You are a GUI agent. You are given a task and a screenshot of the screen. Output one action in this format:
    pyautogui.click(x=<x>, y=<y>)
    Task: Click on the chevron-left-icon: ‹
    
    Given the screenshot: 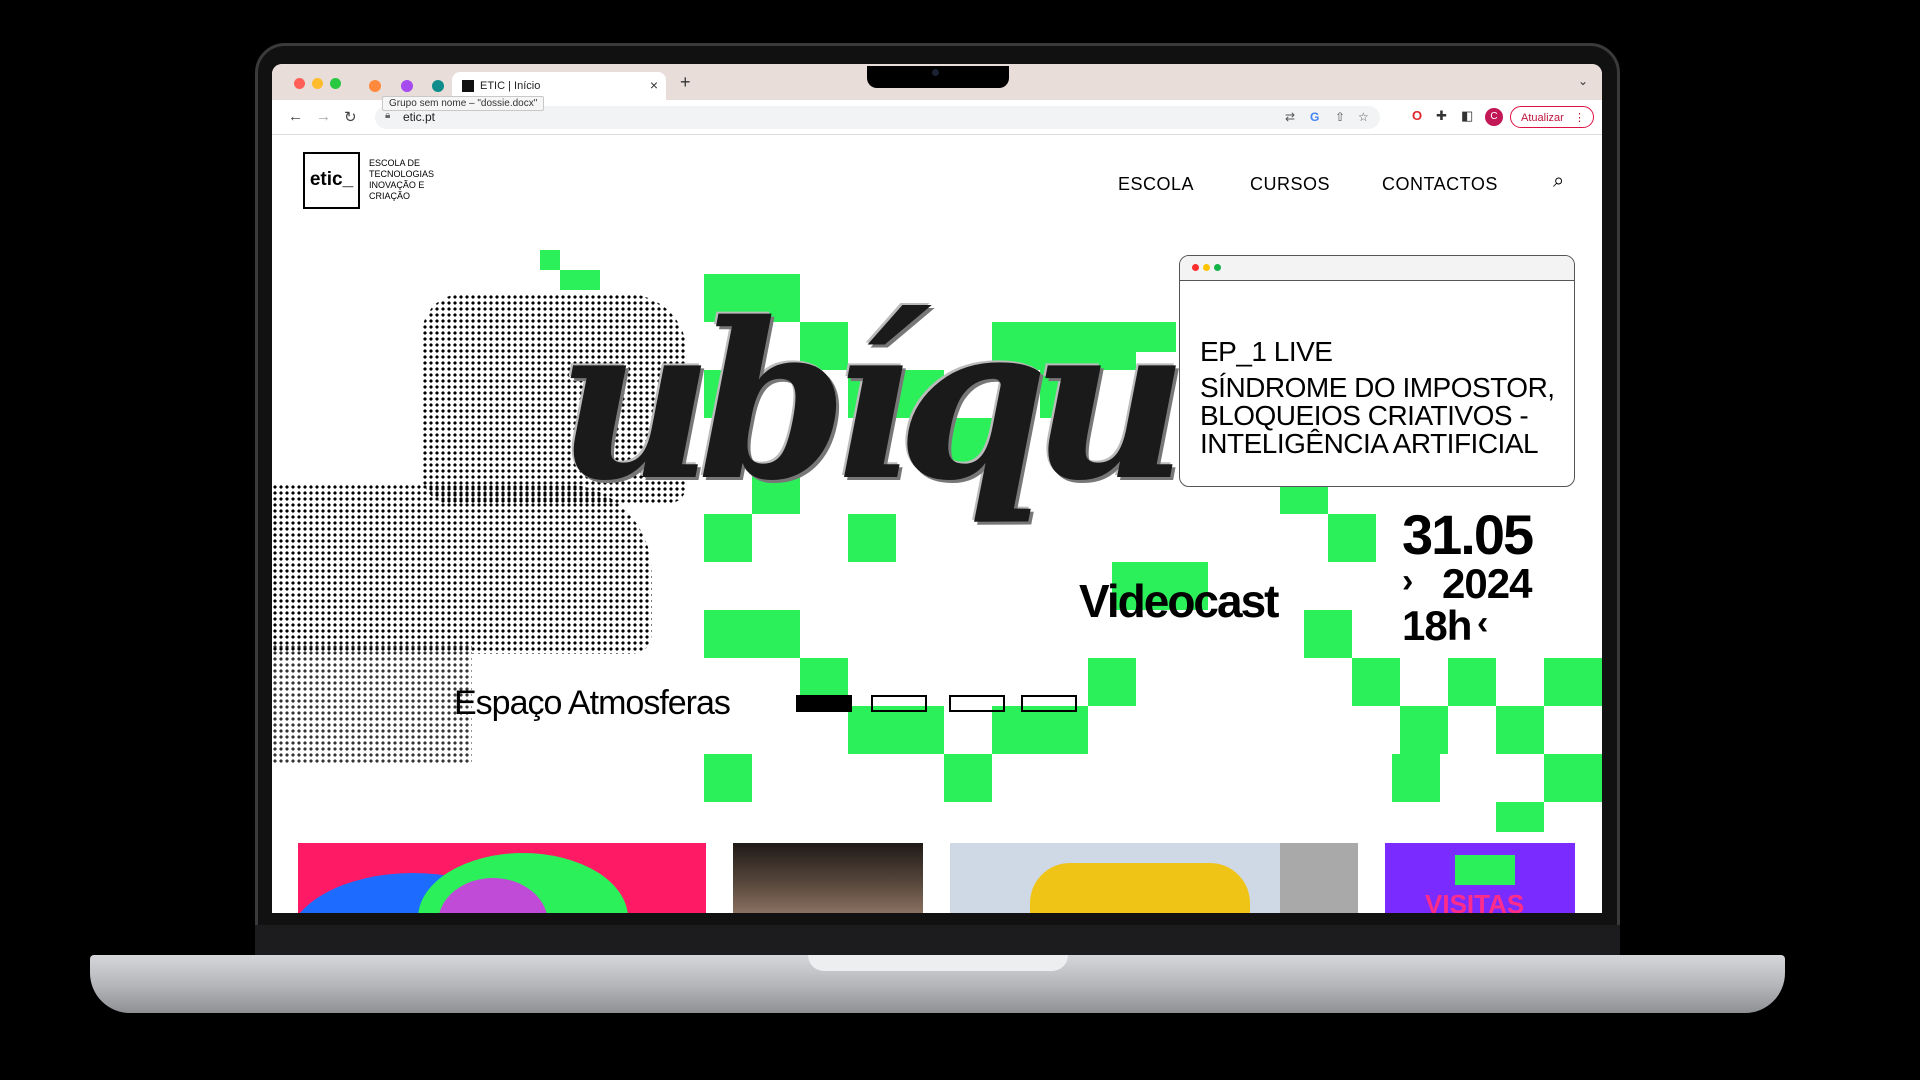 What is the action you would take?
    pyautogui.click(x=1483, y=623)
    